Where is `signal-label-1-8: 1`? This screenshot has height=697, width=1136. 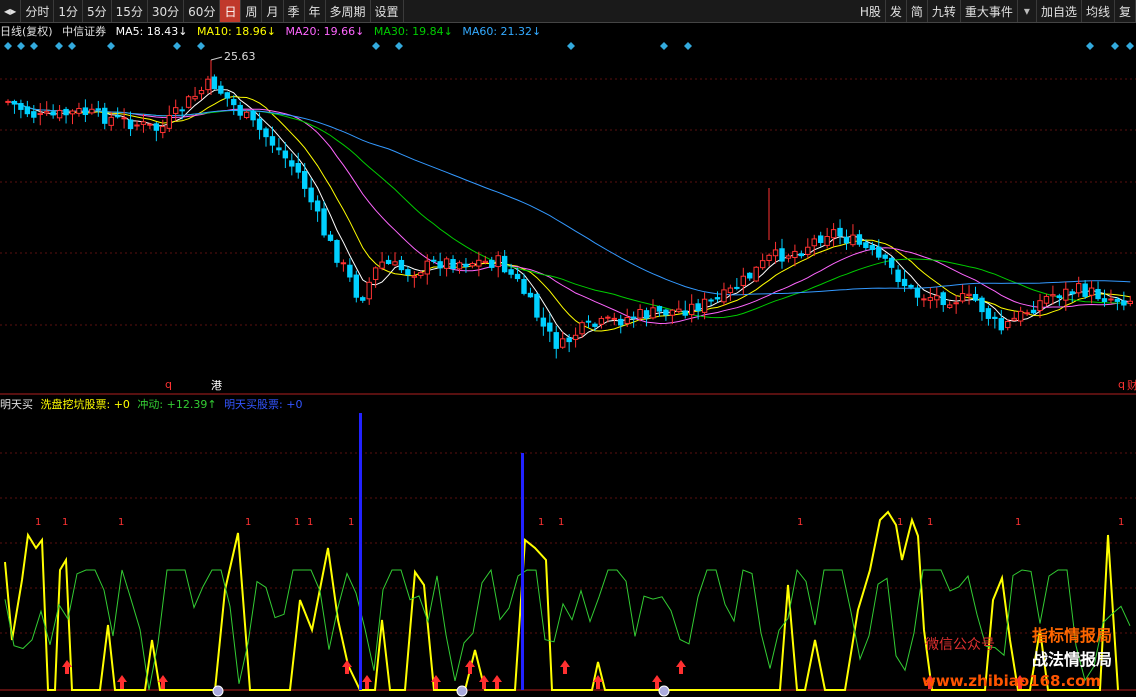
signal-label-1-8: 1 is located at coordinates (561, 522).